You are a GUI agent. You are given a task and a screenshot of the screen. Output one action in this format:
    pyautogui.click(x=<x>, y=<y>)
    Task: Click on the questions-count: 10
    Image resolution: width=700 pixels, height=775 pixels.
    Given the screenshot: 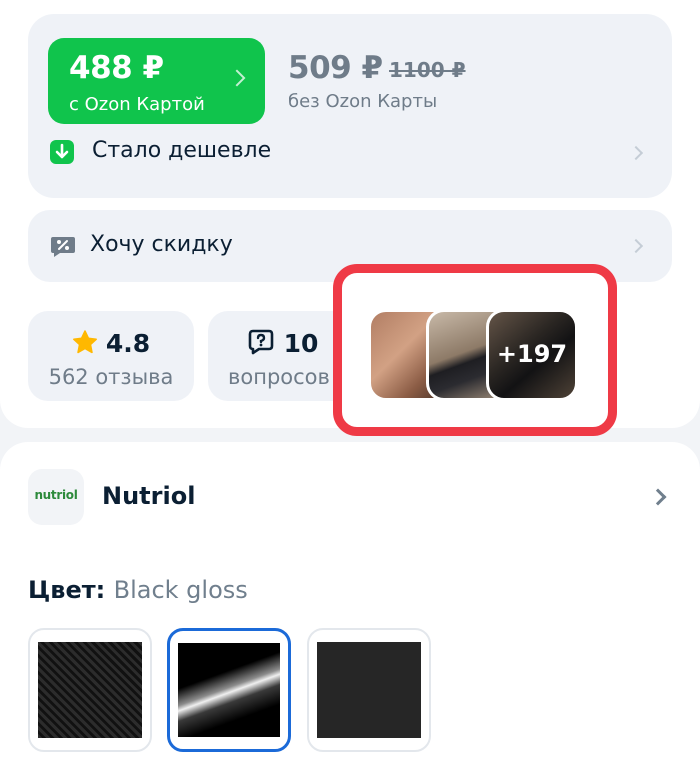 What is the action you would take?
    pyautogui.click(x=301, y=343)
    